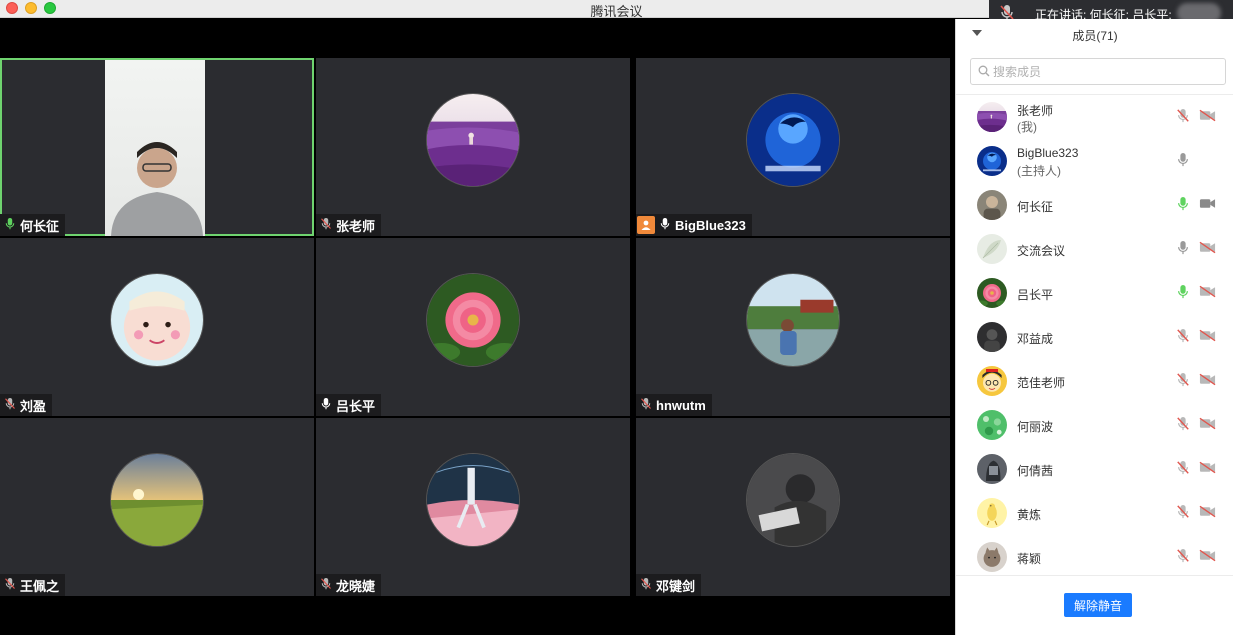  I want to click on camera-icon, so click(1207, 205).